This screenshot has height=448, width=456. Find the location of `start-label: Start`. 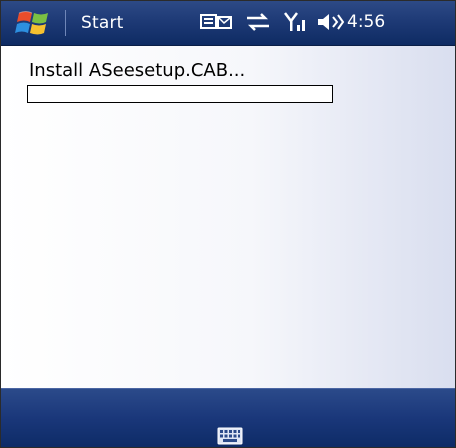

start-label: Start is located at coordinates (102, 23).